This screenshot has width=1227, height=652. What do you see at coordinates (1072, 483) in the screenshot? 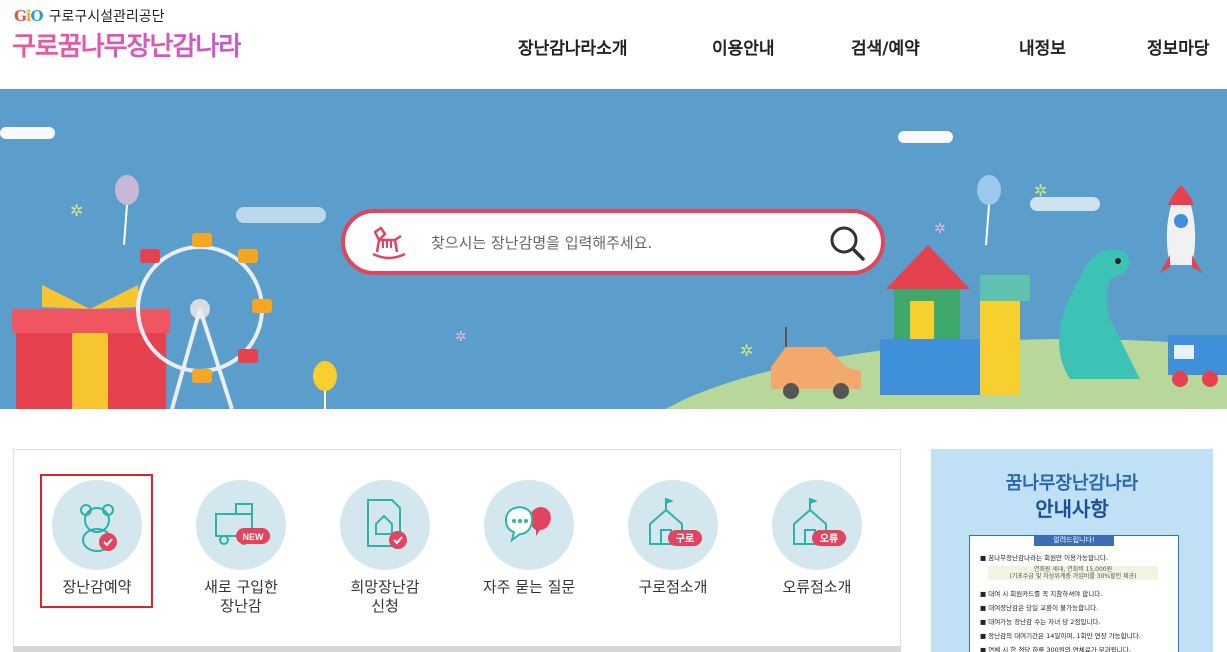
I see `notice-title: 꿈나무장난감나라` at bounding box center [1072, 483].